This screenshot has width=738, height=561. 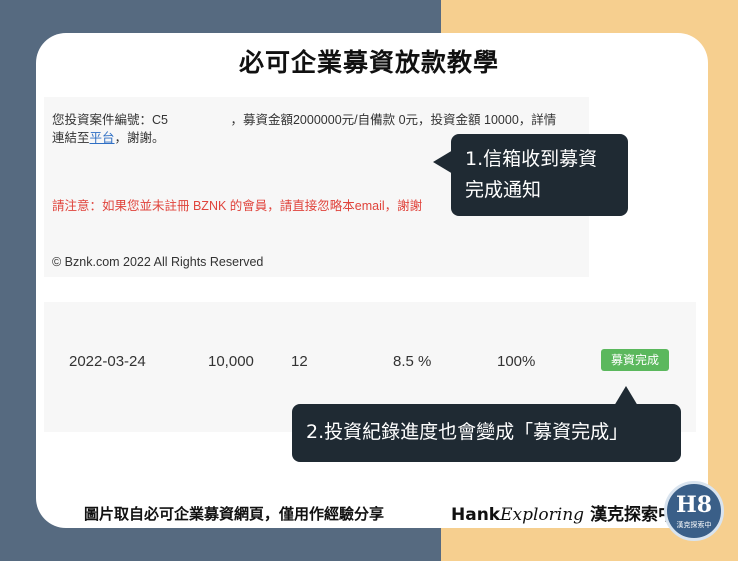 I want to click on image-credit: 圖片取自必可企業募資網頁，僅用作經驗分享, so click(x=234, y=514).